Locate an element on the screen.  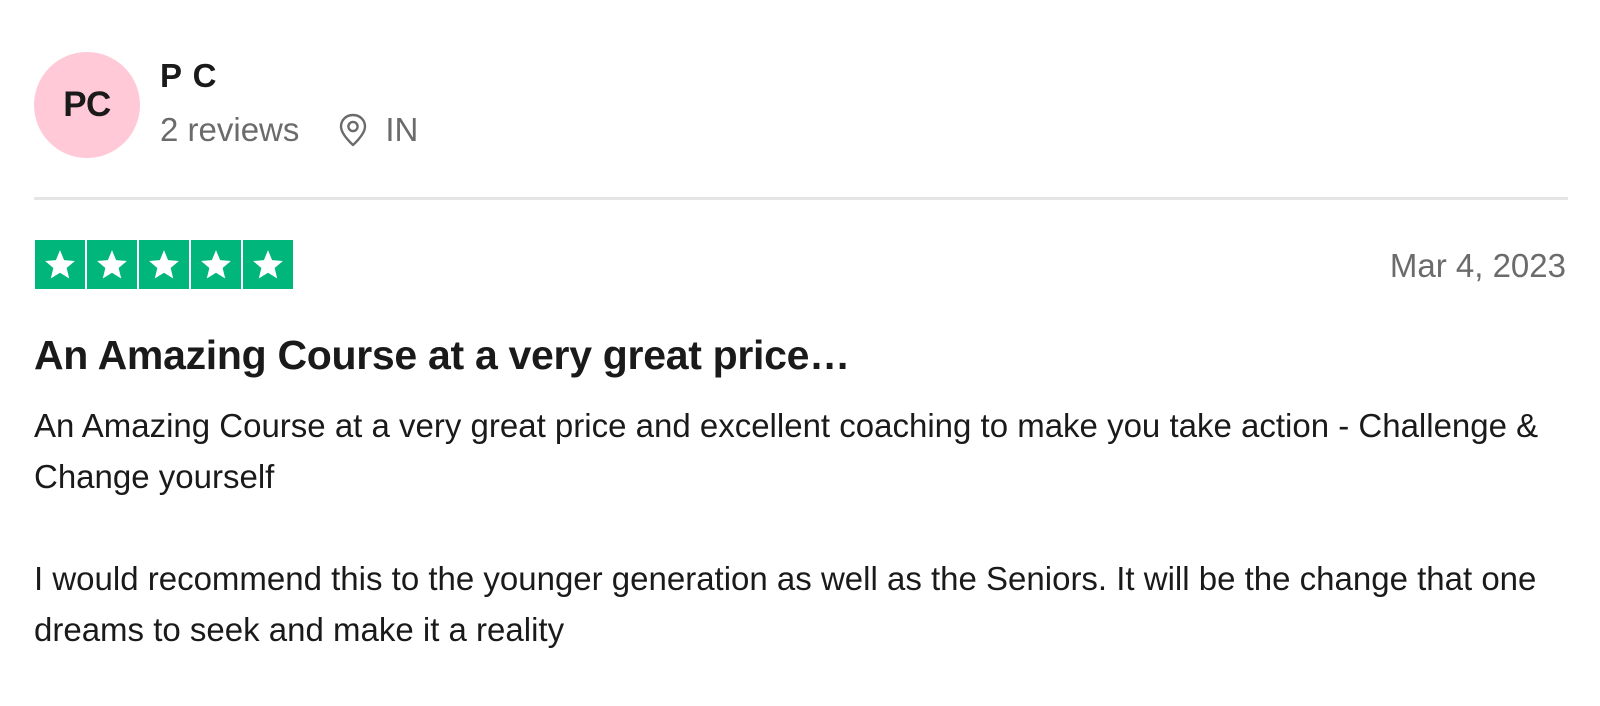
reviewer-header: PC P C 2 reviews IN is located at coordinates (226, 106).